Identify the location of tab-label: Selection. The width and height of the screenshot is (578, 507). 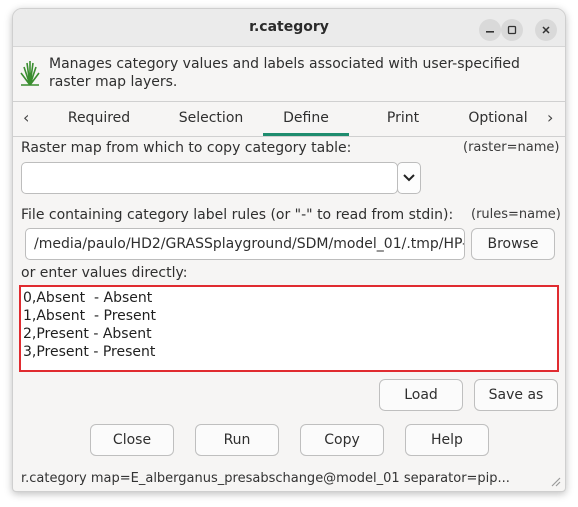
(211, 118).